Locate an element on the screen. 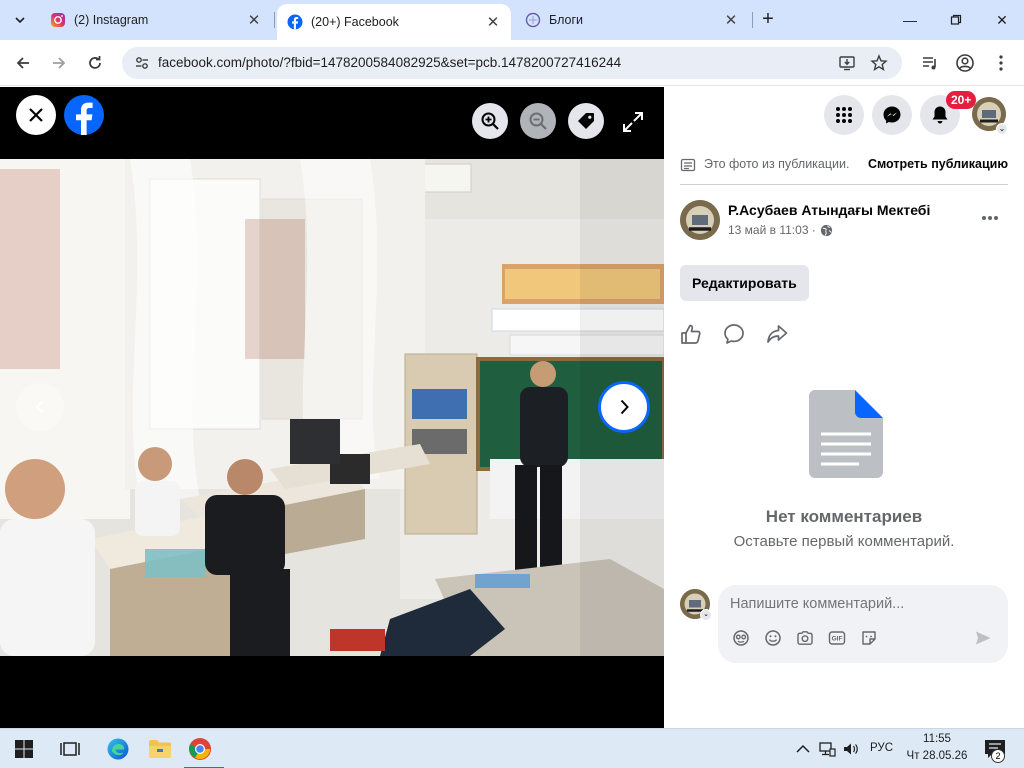 This screenshot has width=1024, height=768. media-control-icon is located at coordinates (930, 63).